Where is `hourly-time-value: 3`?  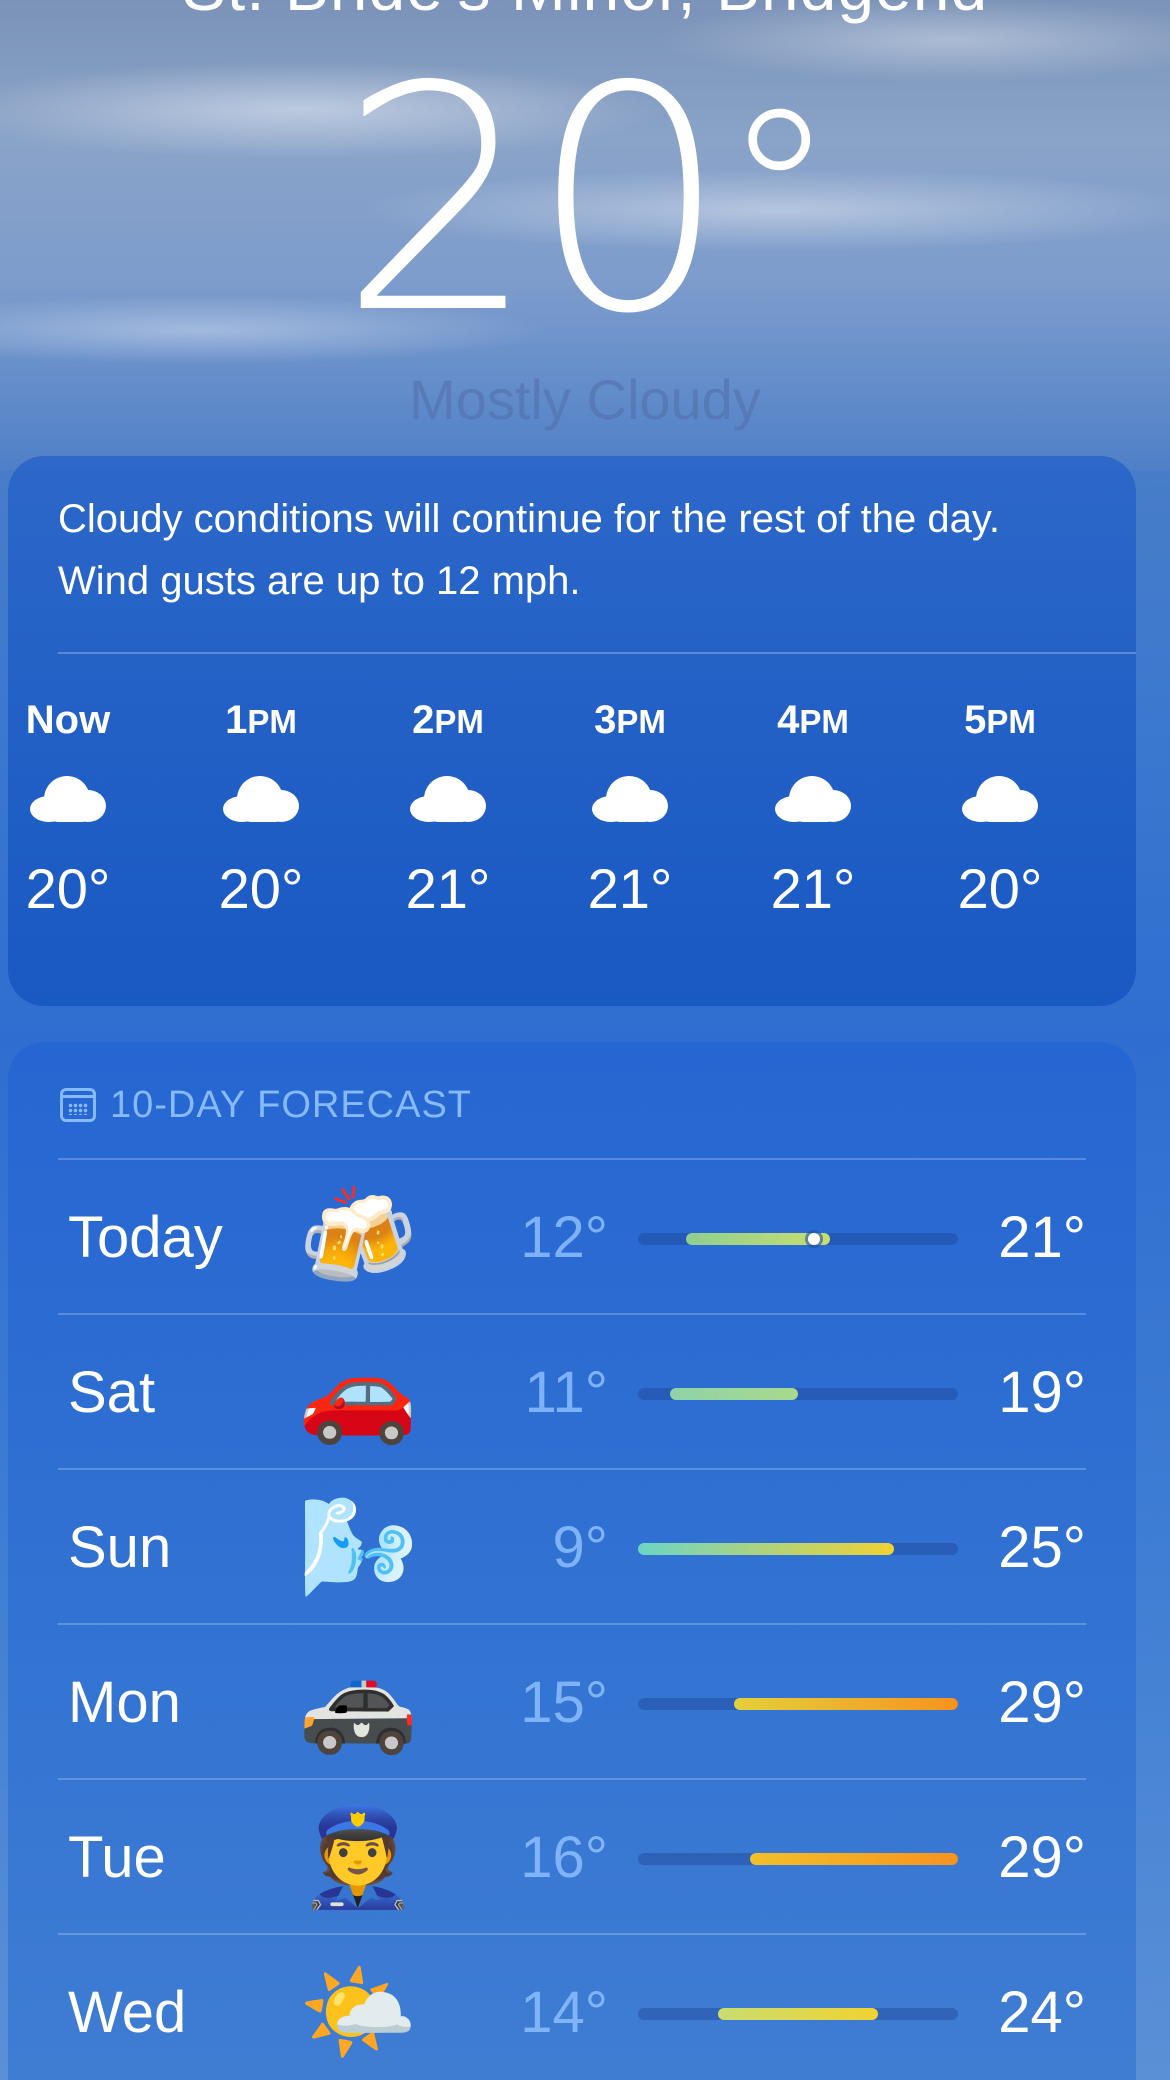 hourly-time-value: 3 is located at coordinates (605, 720).